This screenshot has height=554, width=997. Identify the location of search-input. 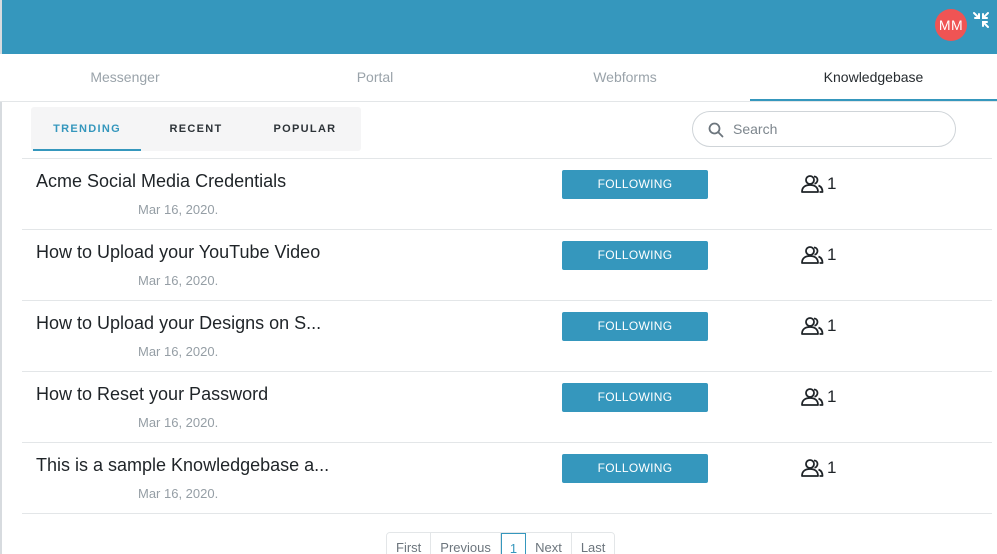
(838, 129).